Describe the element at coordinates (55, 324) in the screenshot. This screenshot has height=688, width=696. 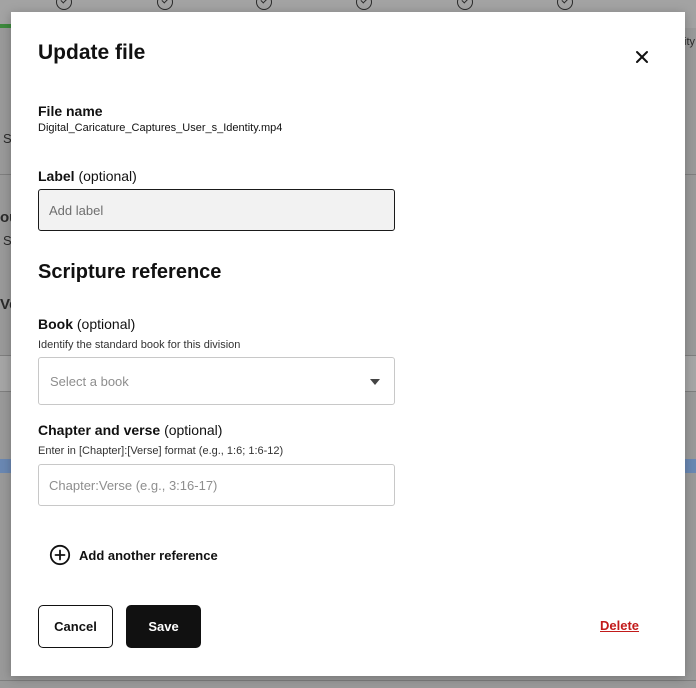
I see `book-field-title: Book` at that location.